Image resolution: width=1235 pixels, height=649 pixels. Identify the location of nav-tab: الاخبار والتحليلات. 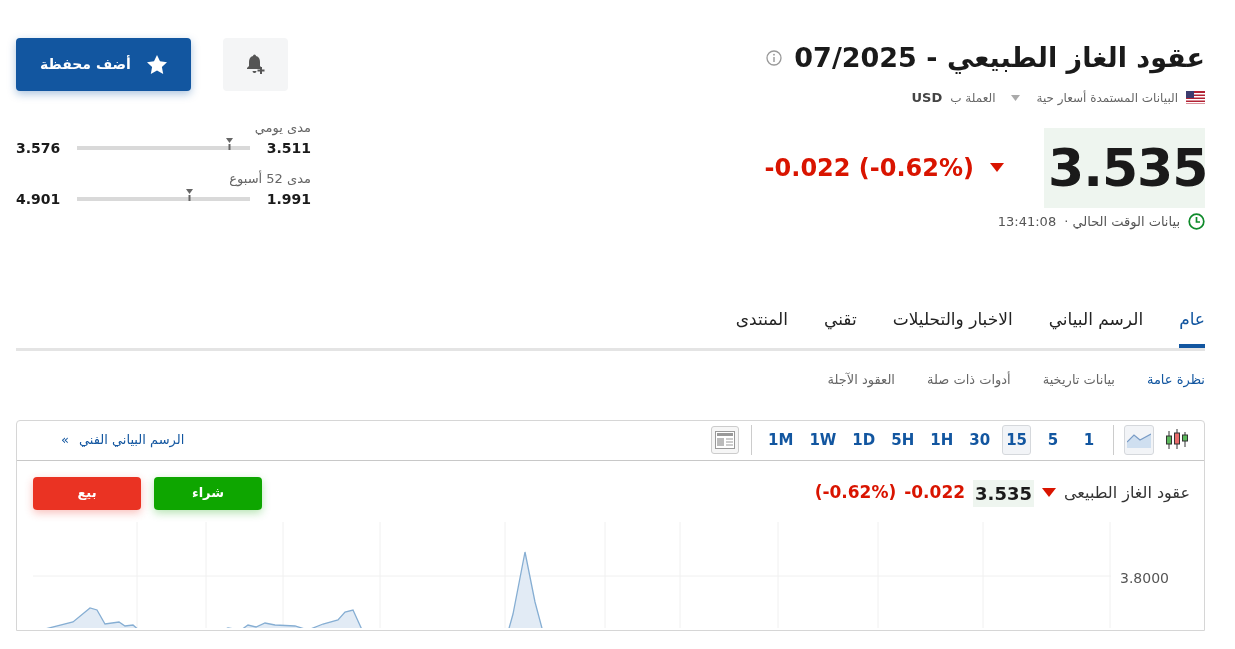
(952, 325).